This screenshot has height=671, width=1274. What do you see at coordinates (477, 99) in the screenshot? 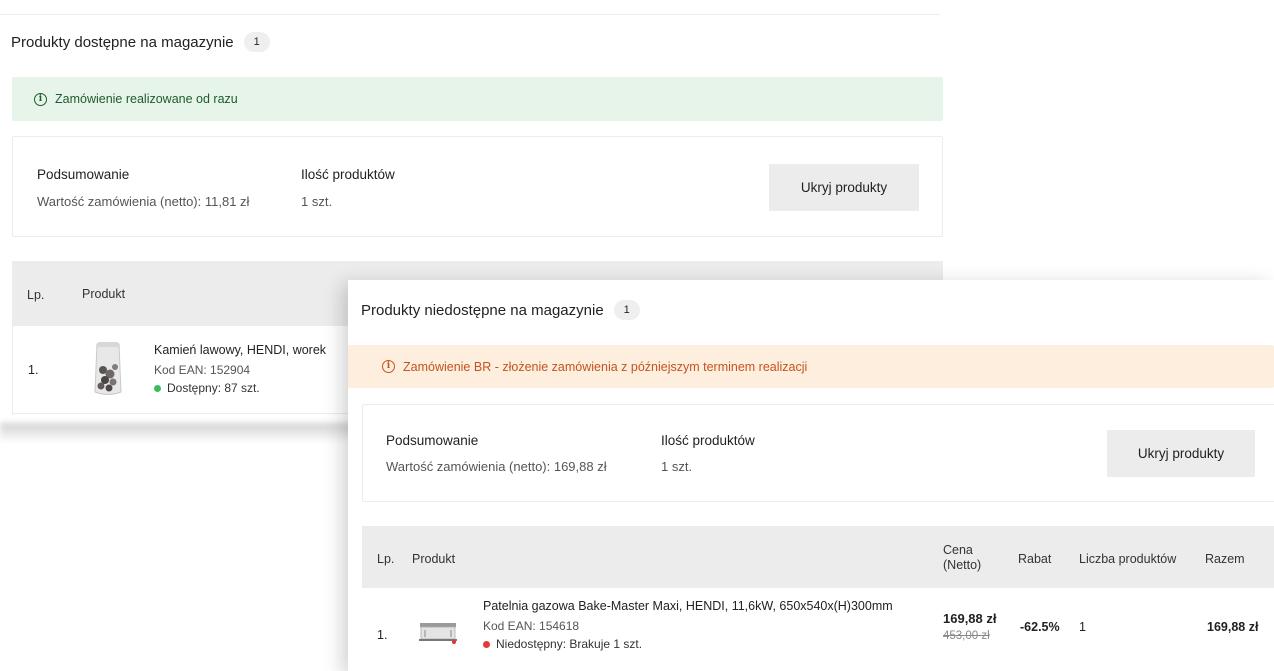
I see `available-alert: i Zamówienie realizowane od razu` at bounding box center [477, 99].